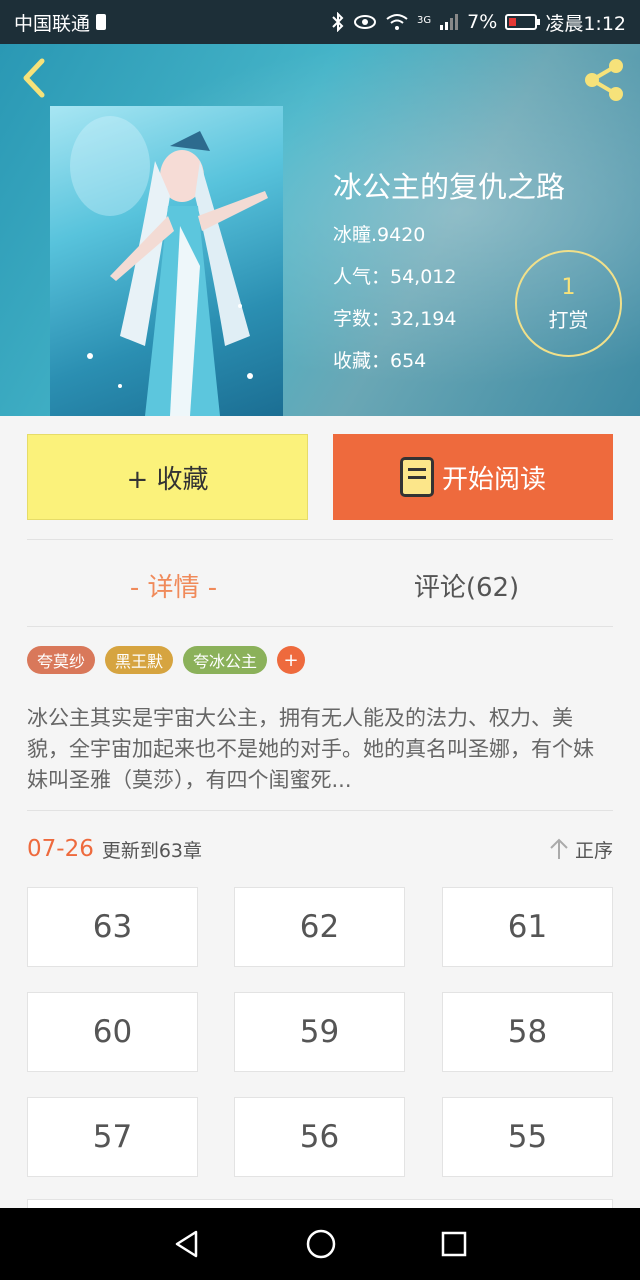  What do you see at coordinates (449, 22) in the screenshot?
I see `signal-icon` at bounding box center [449, 22].